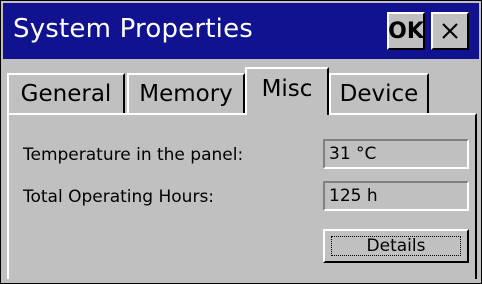 This screenshot has width=482, height=284. Describe the element at coordinates (287, 91) in the screenshot. I see `tab-misc: Misc` at that location.